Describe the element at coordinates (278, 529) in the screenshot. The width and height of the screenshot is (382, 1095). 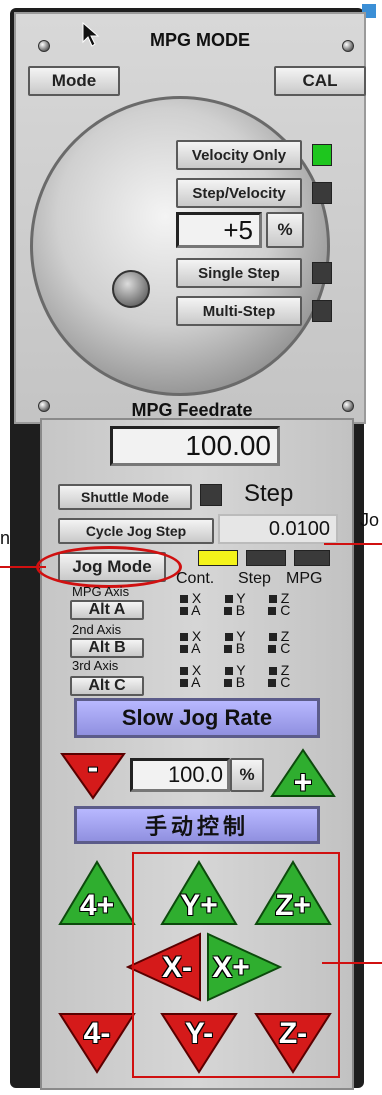
I see `jog-step-value-display: 0.0100` at that location.